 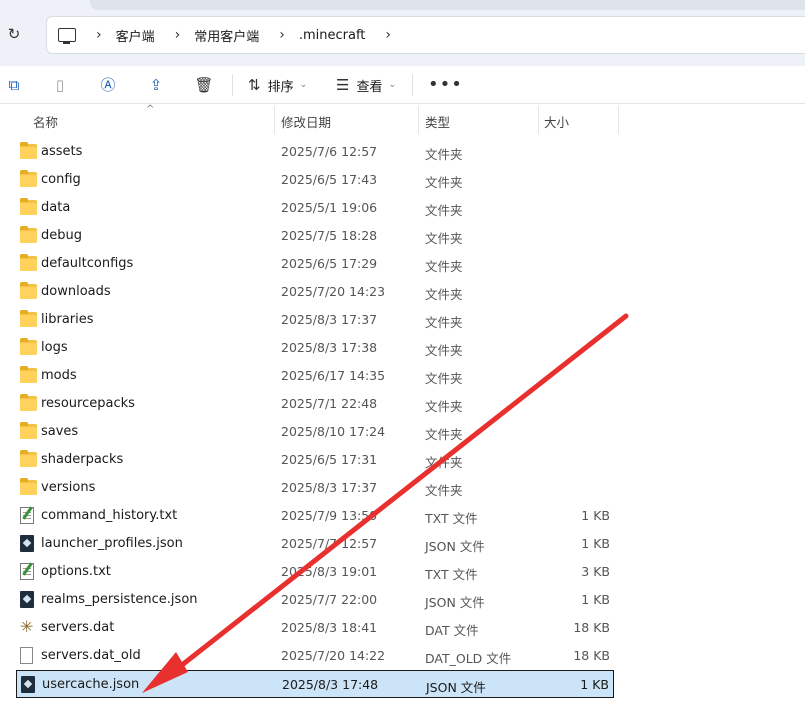 What do you see at coordinates (437, 121) in the screenshot?
I see `column-header-type: 类型` at bounding box center [437, 121].